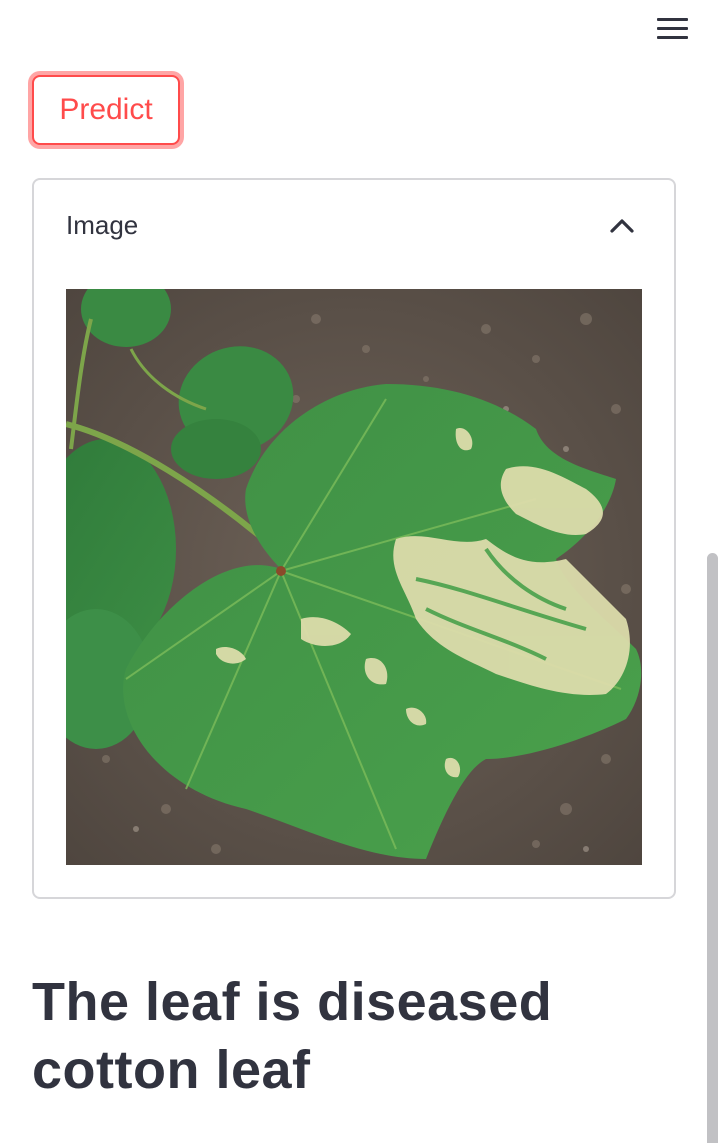 This screenshot has width=720, height=1143. Describe the element at coordinates (622, 226) in the screenshot. I see `chevron-up-icon` at that location.